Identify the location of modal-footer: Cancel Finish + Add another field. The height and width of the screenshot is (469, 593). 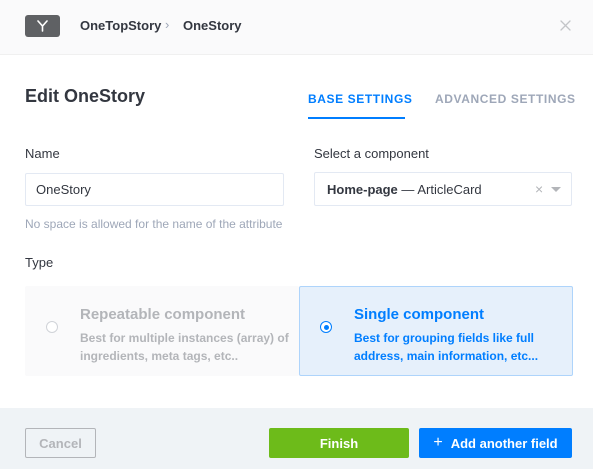
(296, 438).